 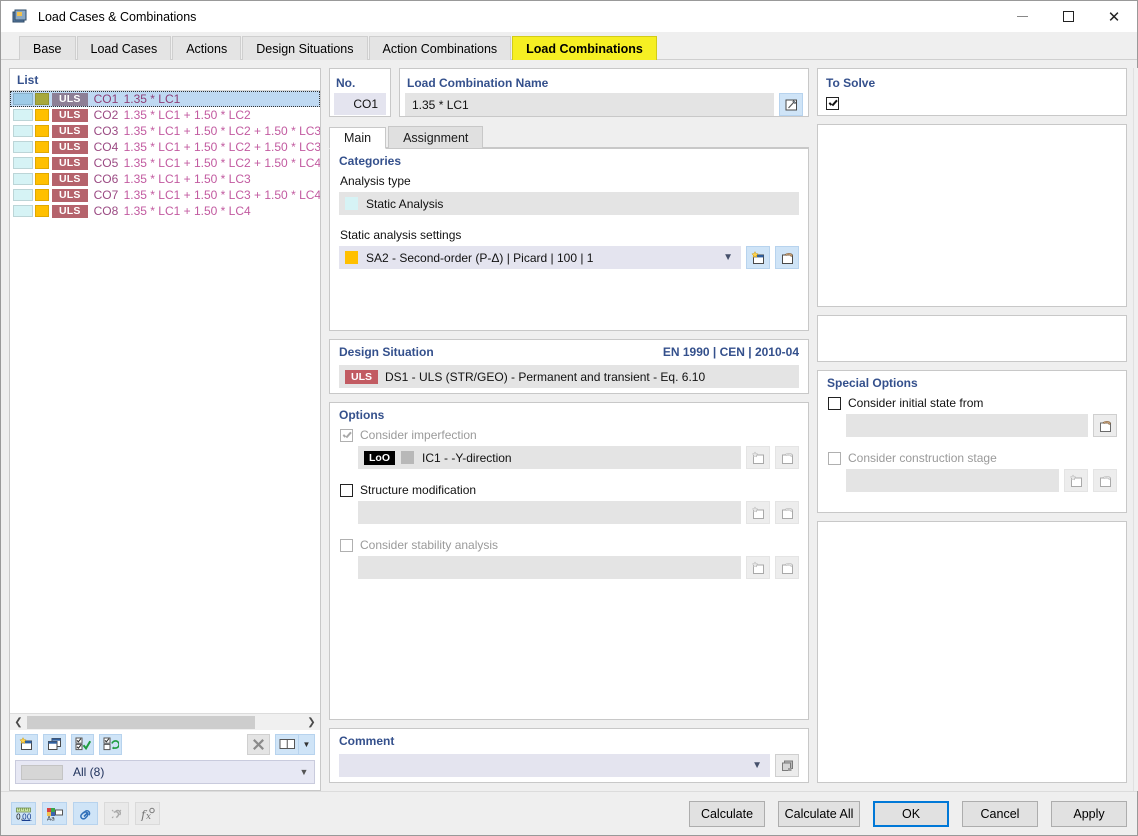 What do you see at coordinates (305, 48) in the screenshot?
I see `tab-design-situations: Design Situations` at bounding box center [305, 48].